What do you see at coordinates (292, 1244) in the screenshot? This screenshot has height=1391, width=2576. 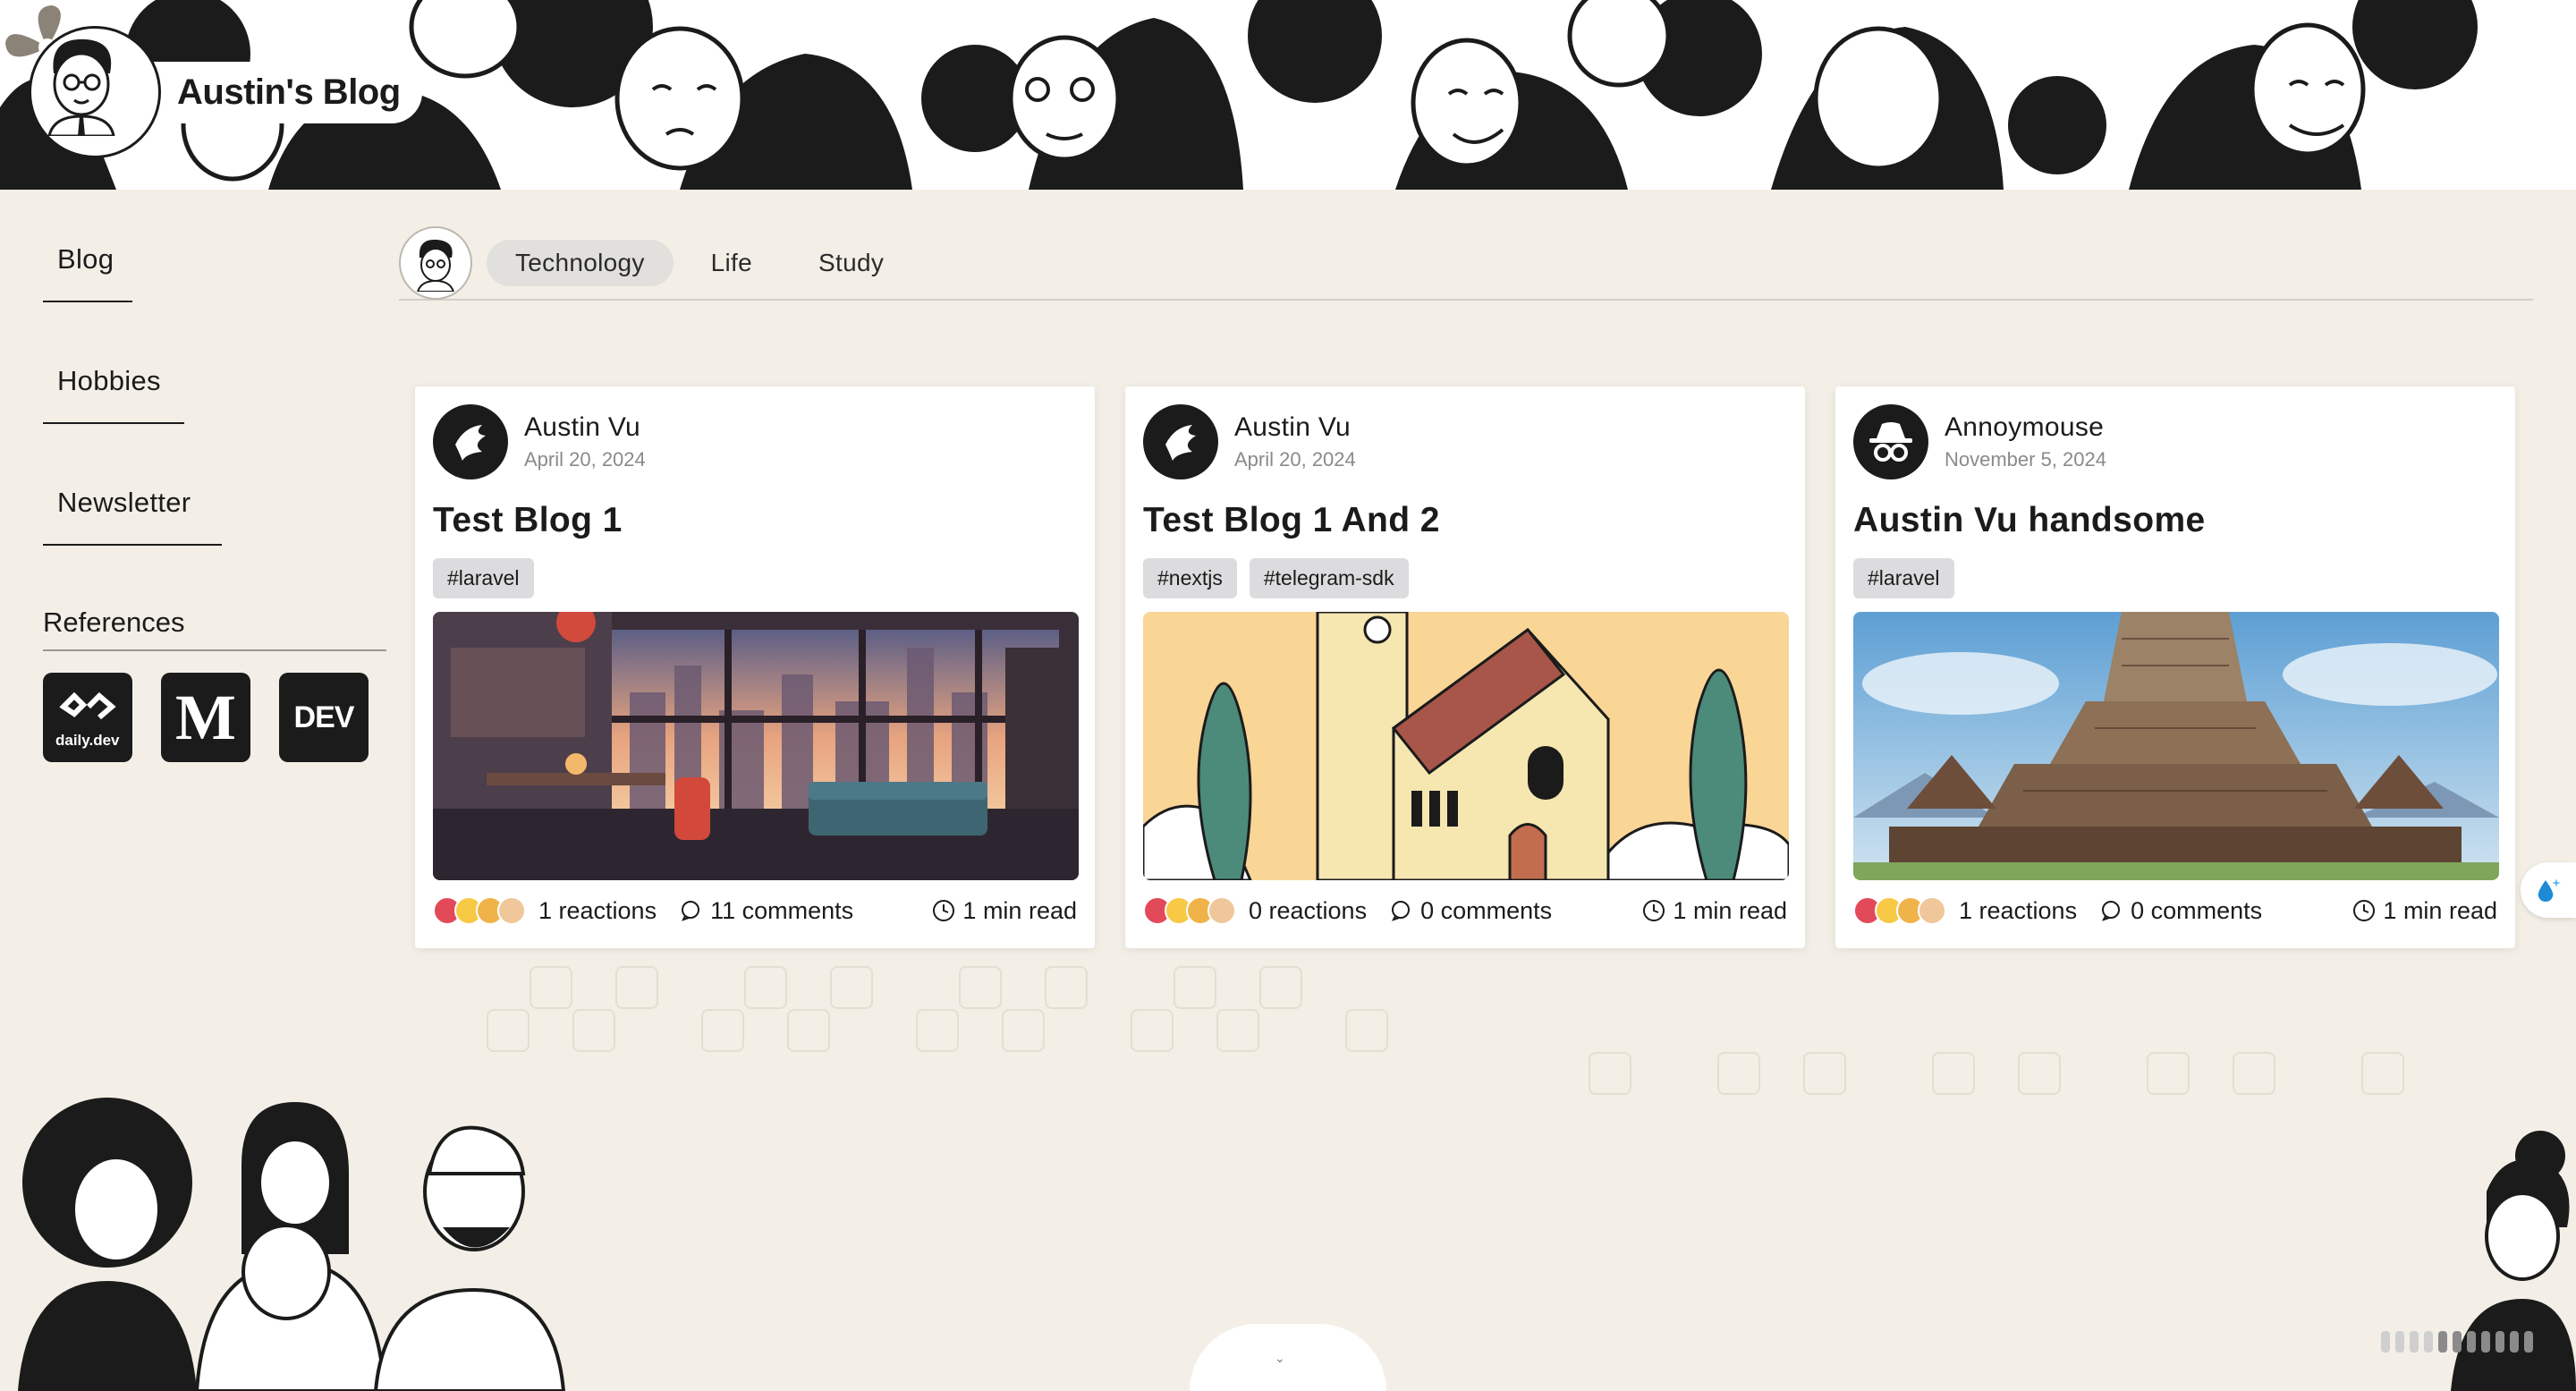 I see `people-illustration` at bounding box center [292, 1244].